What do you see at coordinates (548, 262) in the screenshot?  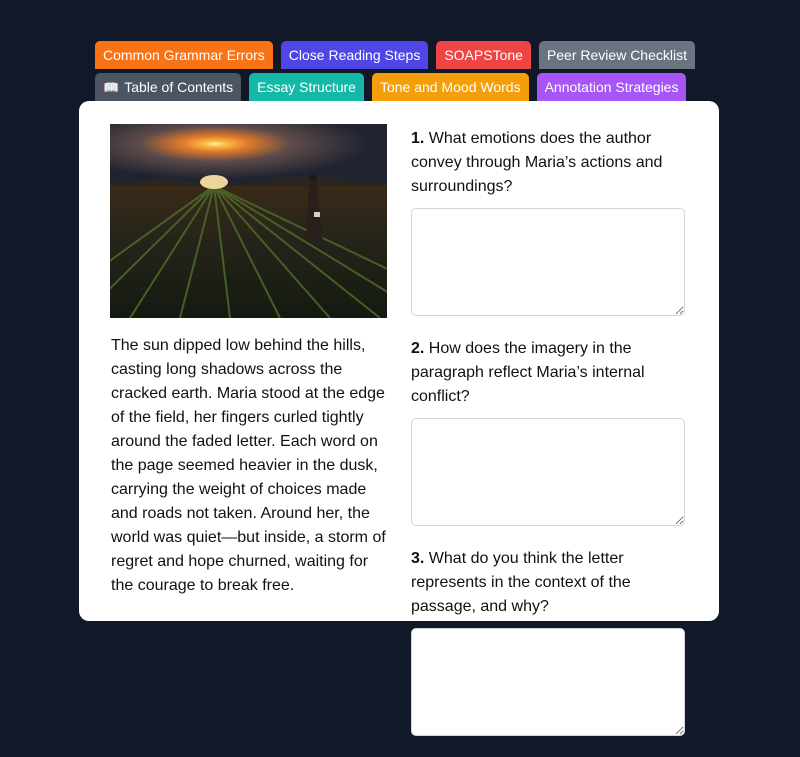 I see `answer-1-field` at bounding box center [548, 262].